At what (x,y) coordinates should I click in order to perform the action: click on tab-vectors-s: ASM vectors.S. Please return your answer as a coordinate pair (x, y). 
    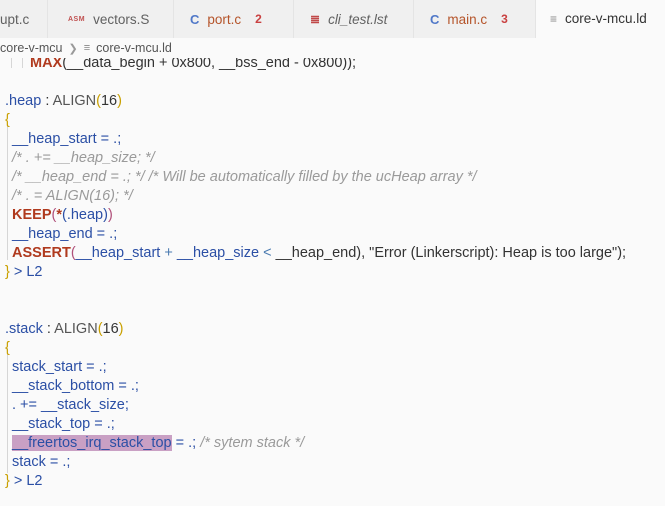
    Looking at the image, I should click on (111, 19).